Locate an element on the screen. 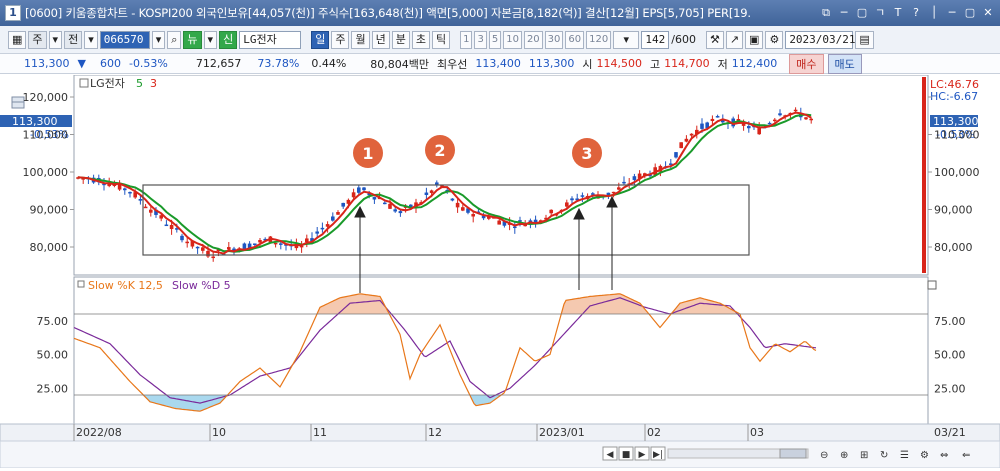 The width and height of the screenshot is (1000, 471). zoom-out-icon: ⊖ is located at coordinates (824, 455).